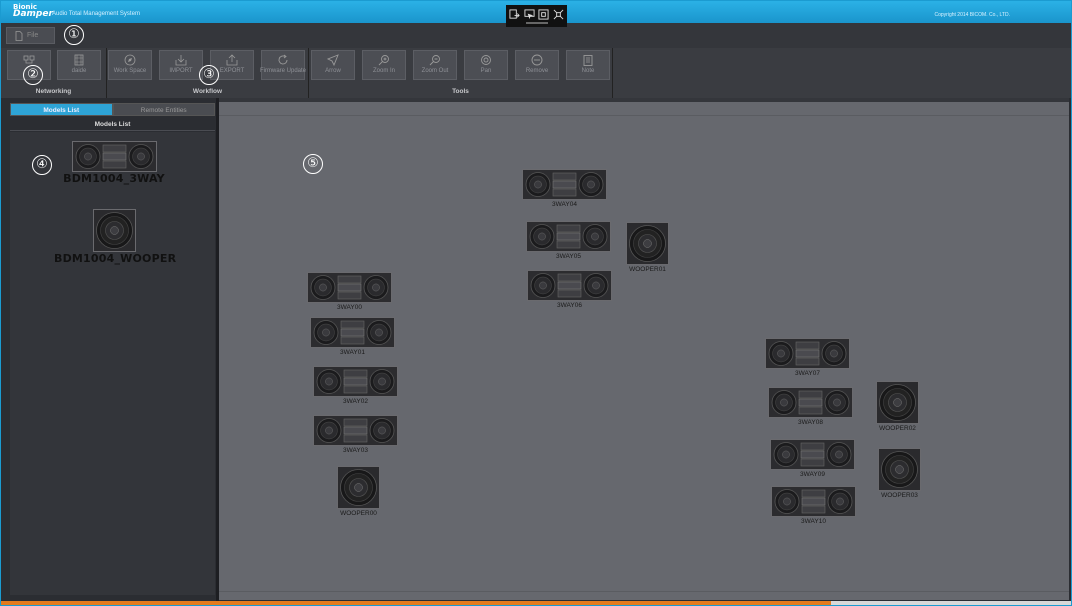 This screenshot has height=606, width=1072. Describe the element at coordinates (536, 603) in the screenshot. I see `status-strip` at that location.